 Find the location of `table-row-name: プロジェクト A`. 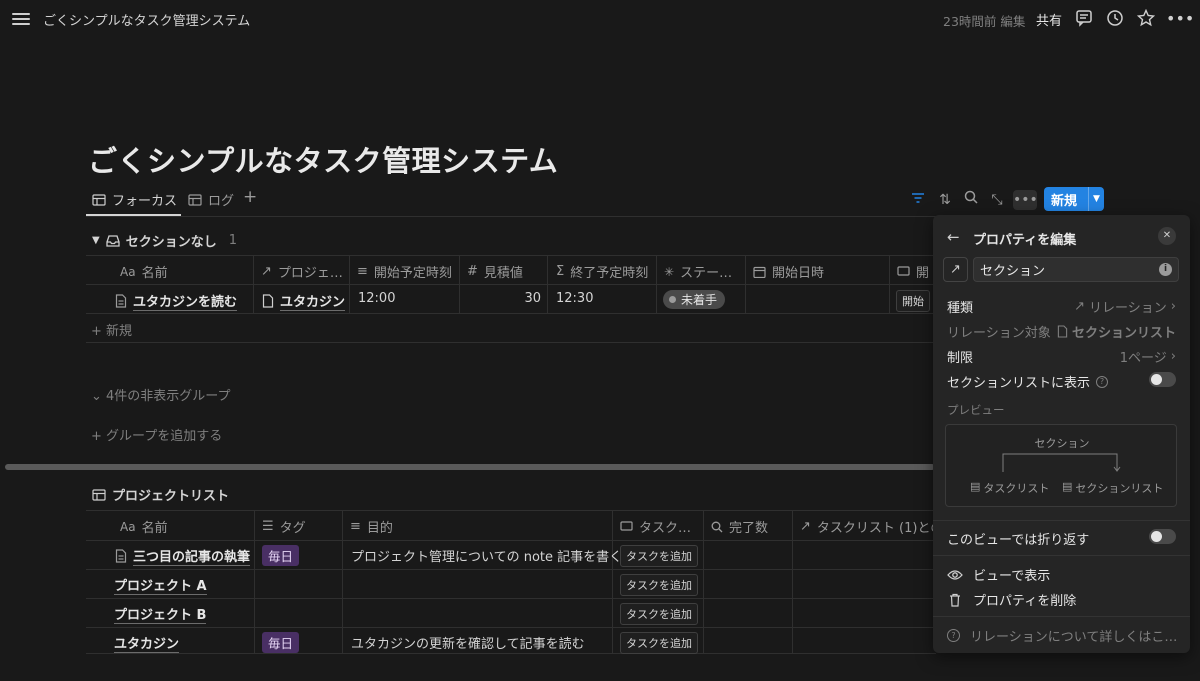

table-row-name: プロジェクト A is located at coordinates (160, 585).